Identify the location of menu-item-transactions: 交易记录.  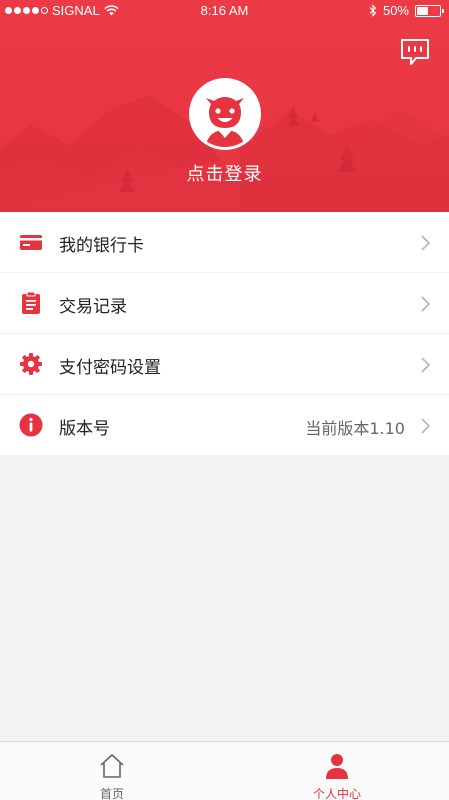
(224, 303).